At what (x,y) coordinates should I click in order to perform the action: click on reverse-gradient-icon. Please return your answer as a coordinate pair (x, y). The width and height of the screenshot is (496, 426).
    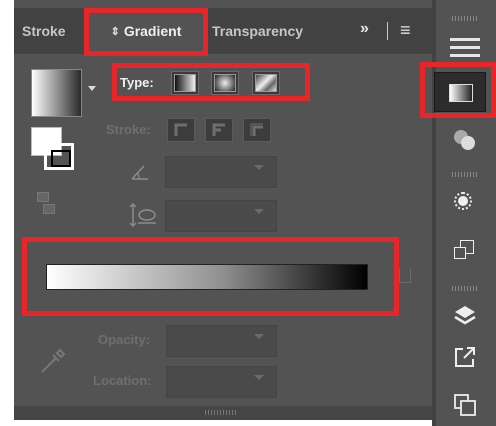
    Looking at the image, I should click on (49, 203).